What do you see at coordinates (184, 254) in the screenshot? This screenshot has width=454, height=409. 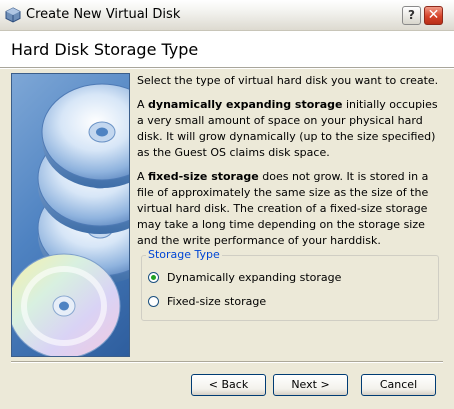 I see `storage-type-legend: Storage Type` at bounding box center [184, 254].